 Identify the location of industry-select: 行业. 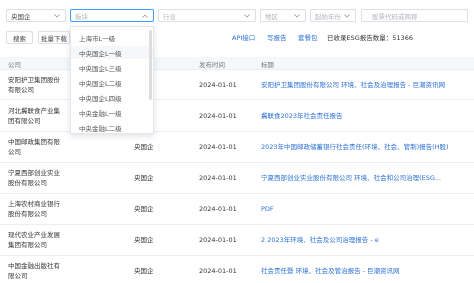
(207, 15).